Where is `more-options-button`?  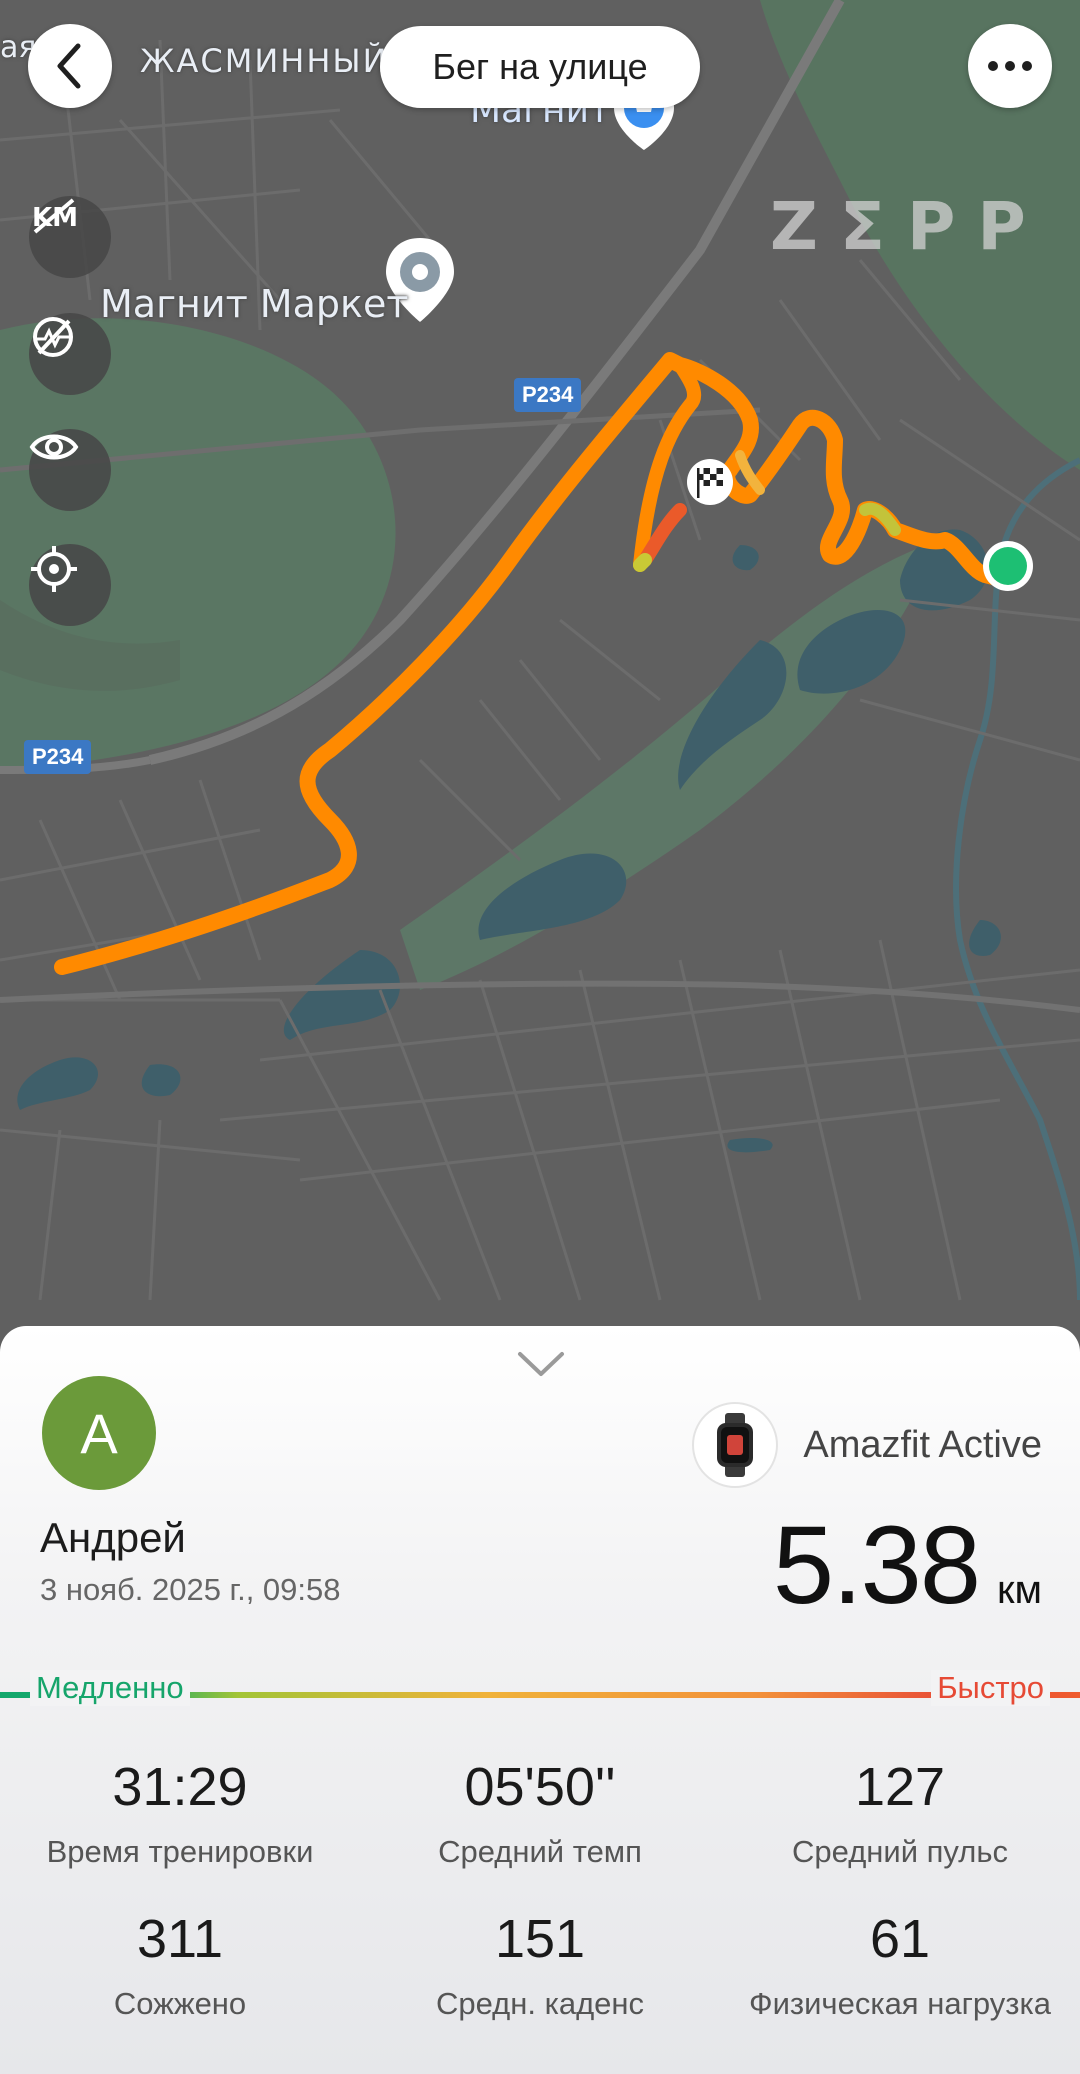
more-options-button is located at coordinates (1010, 66).